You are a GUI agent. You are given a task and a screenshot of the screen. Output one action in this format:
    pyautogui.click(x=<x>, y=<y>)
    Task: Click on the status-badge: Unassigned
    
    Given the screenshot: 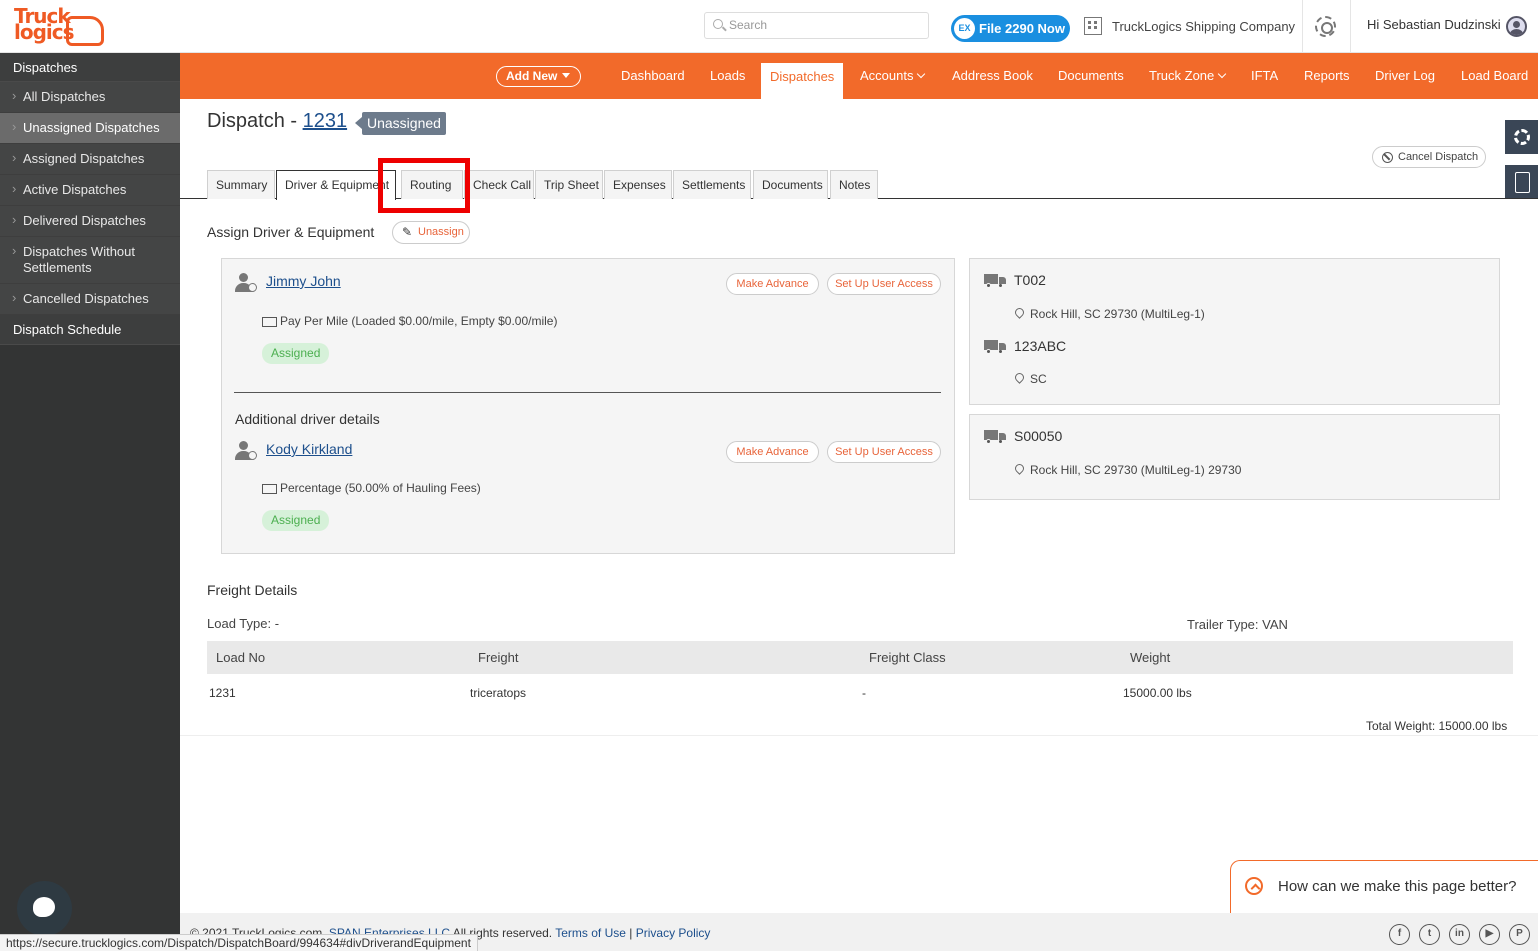 What is the action you would take?
    pyautogui.click(x=400, y=123)
    